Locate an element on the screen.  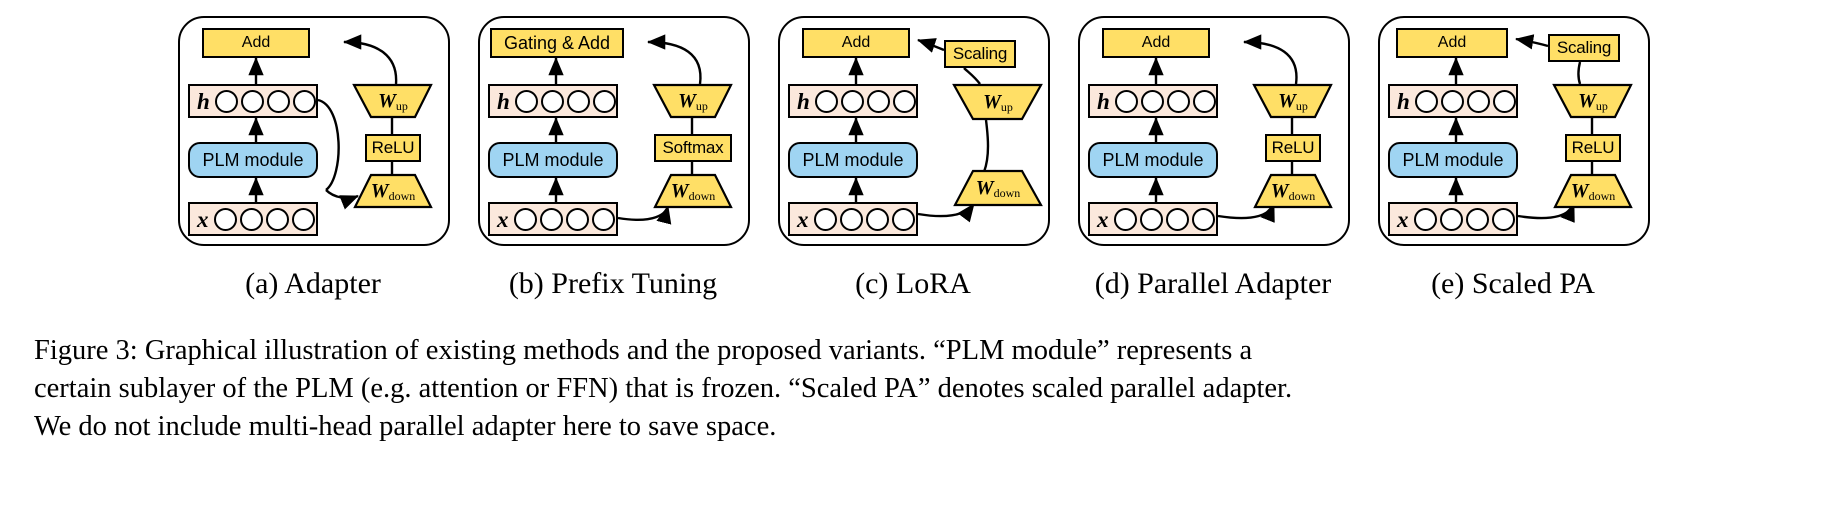
adapter-relu-label: ReLU is located at coordinates (393, 147).